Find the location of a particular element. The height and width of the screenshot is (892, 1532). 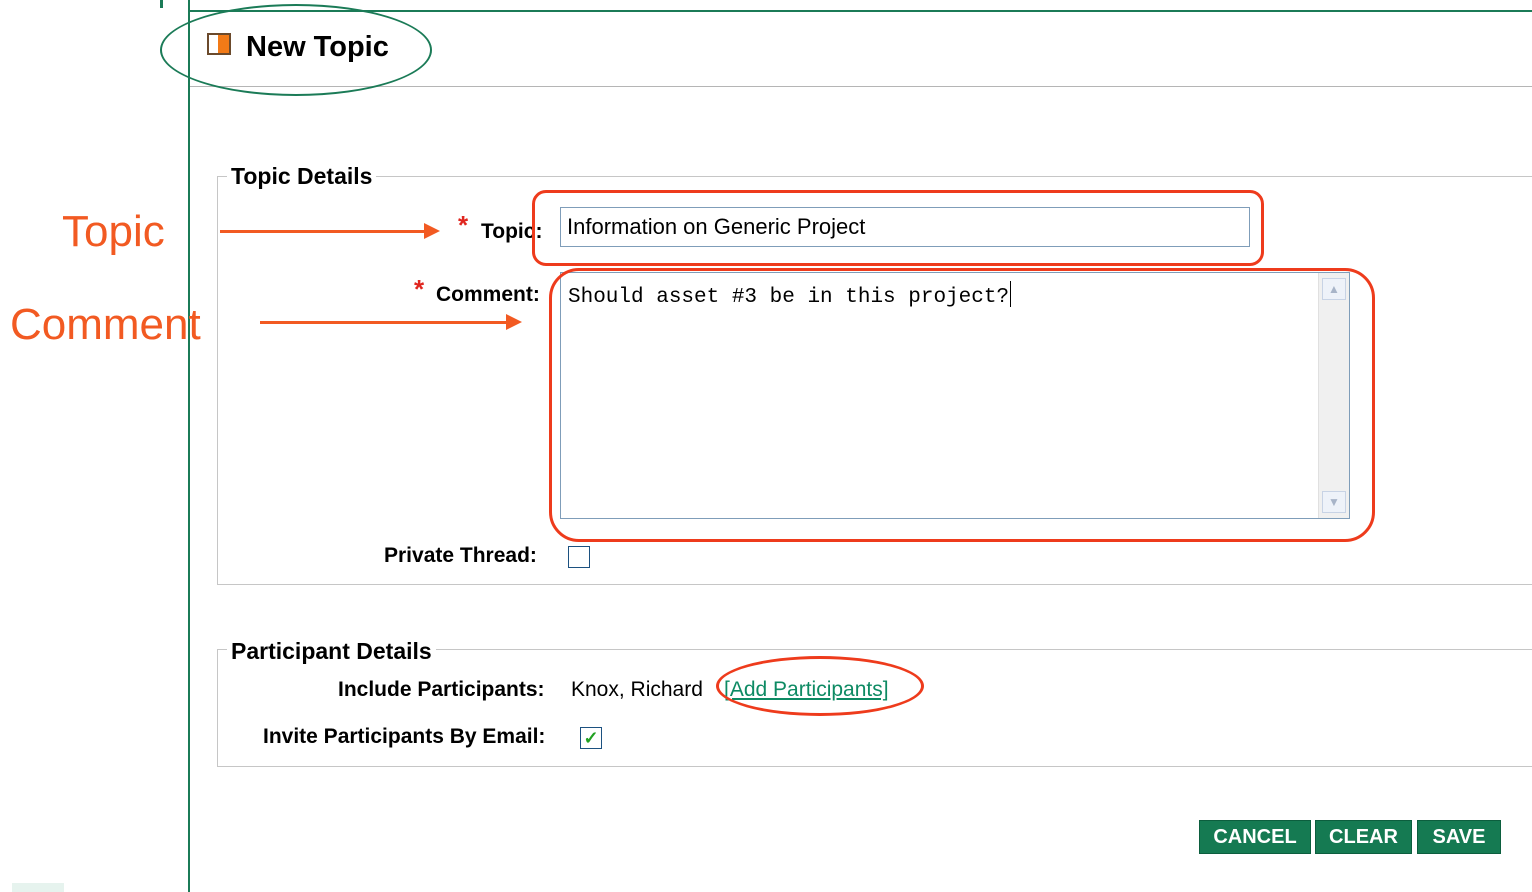

header-divider is located at coordinates (861, 86).